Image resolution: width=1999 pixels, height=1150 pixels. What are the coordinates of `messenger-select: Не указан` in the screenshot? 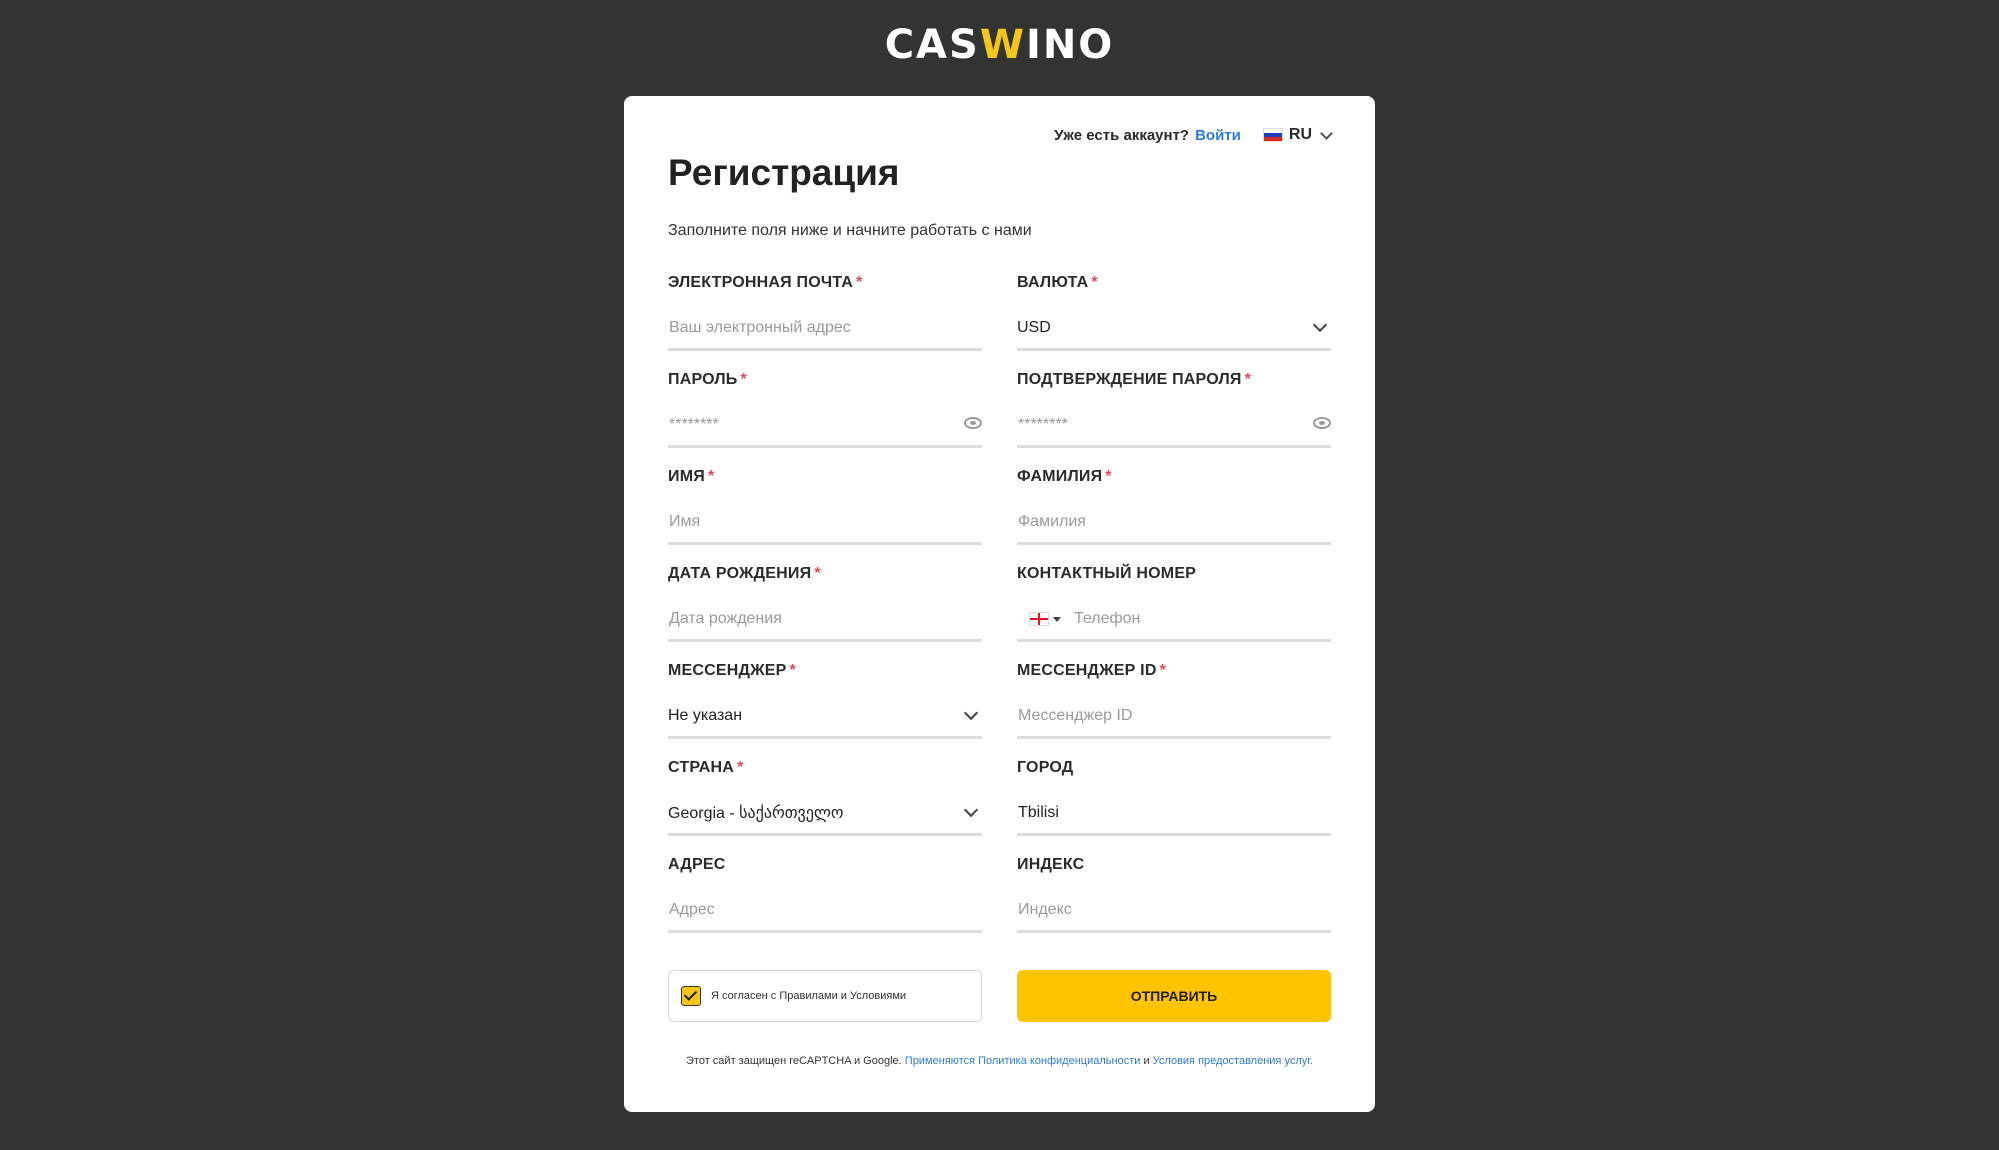 It's located at (825, 717).